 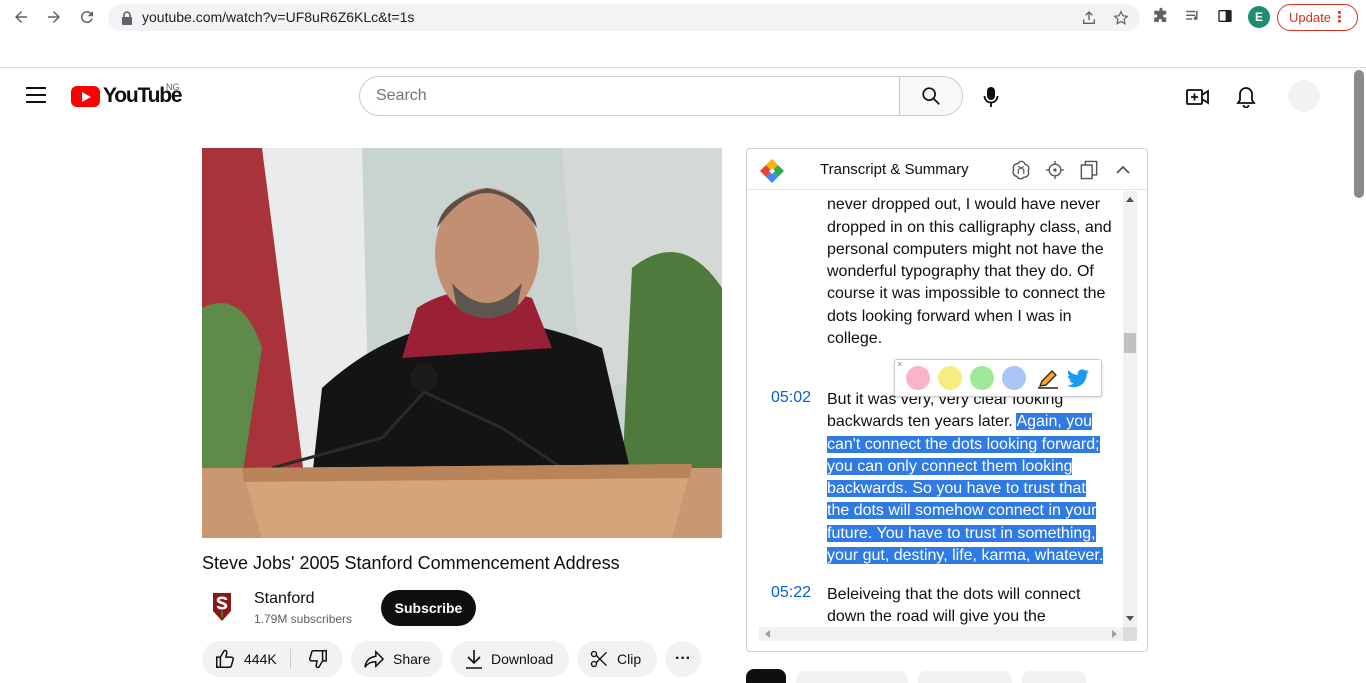 What do you see at coordinates (941, 634) in the screenshot?
I see `transcript-horizontal-scrollbar` at bounding box center [941, 634].